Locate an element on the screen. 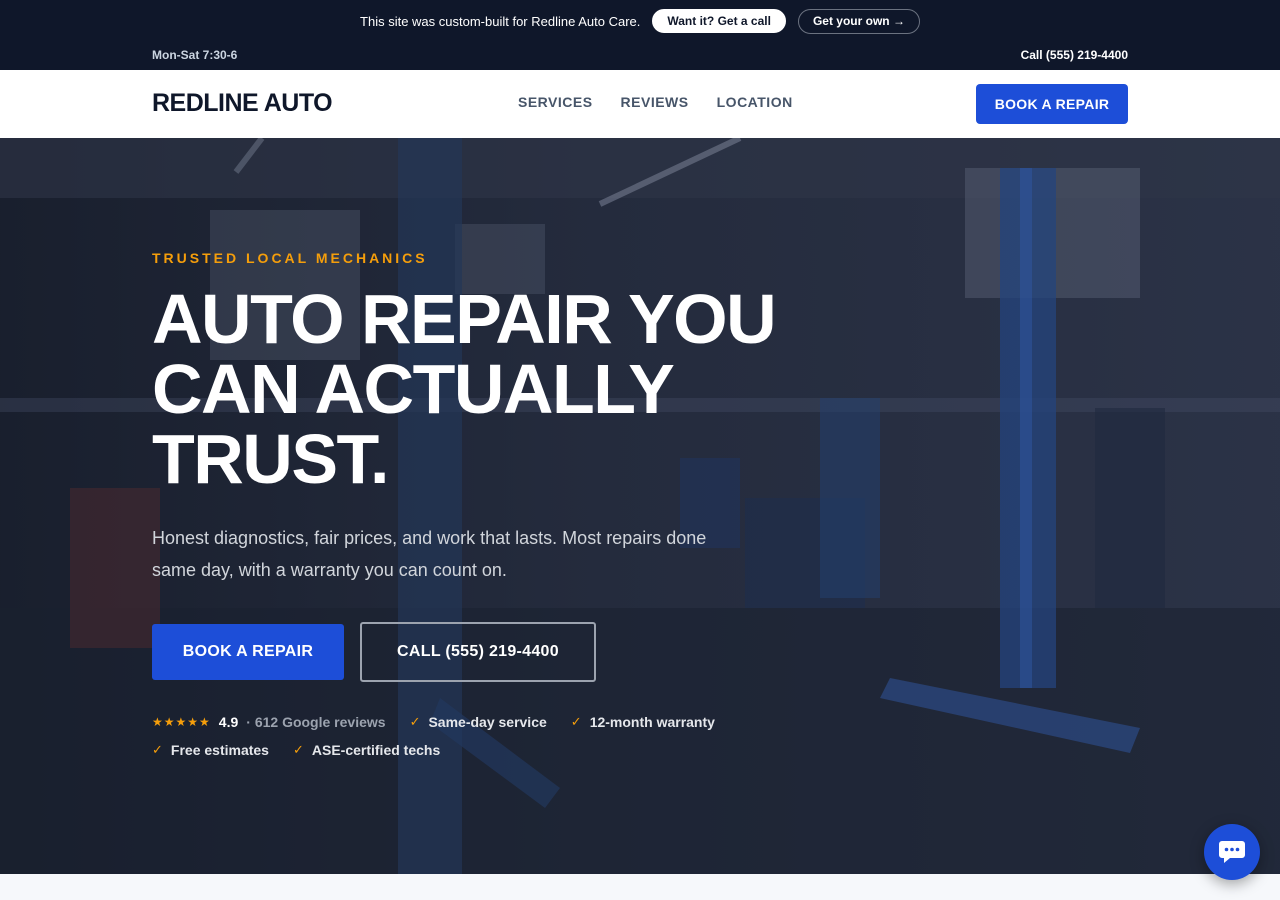 The width and height of the screenshot is (1280, 900). get-your-own-button: Get your own → is located at coordinates (858, 21).